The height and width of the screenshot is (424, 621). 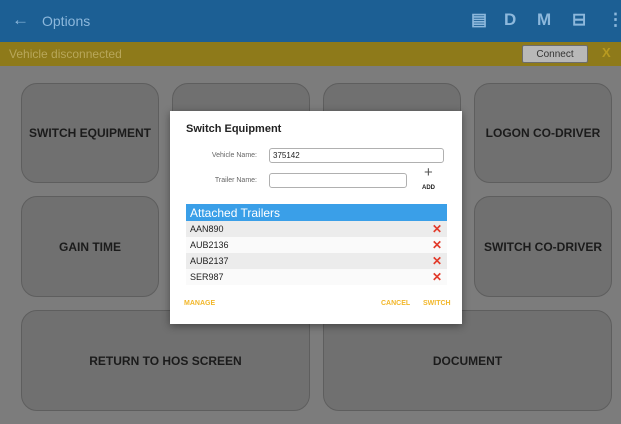 What do you see at coordinates (555, 54) in the screenshot?
I see `connect-button: Connect` at bounding box center [555, 54].